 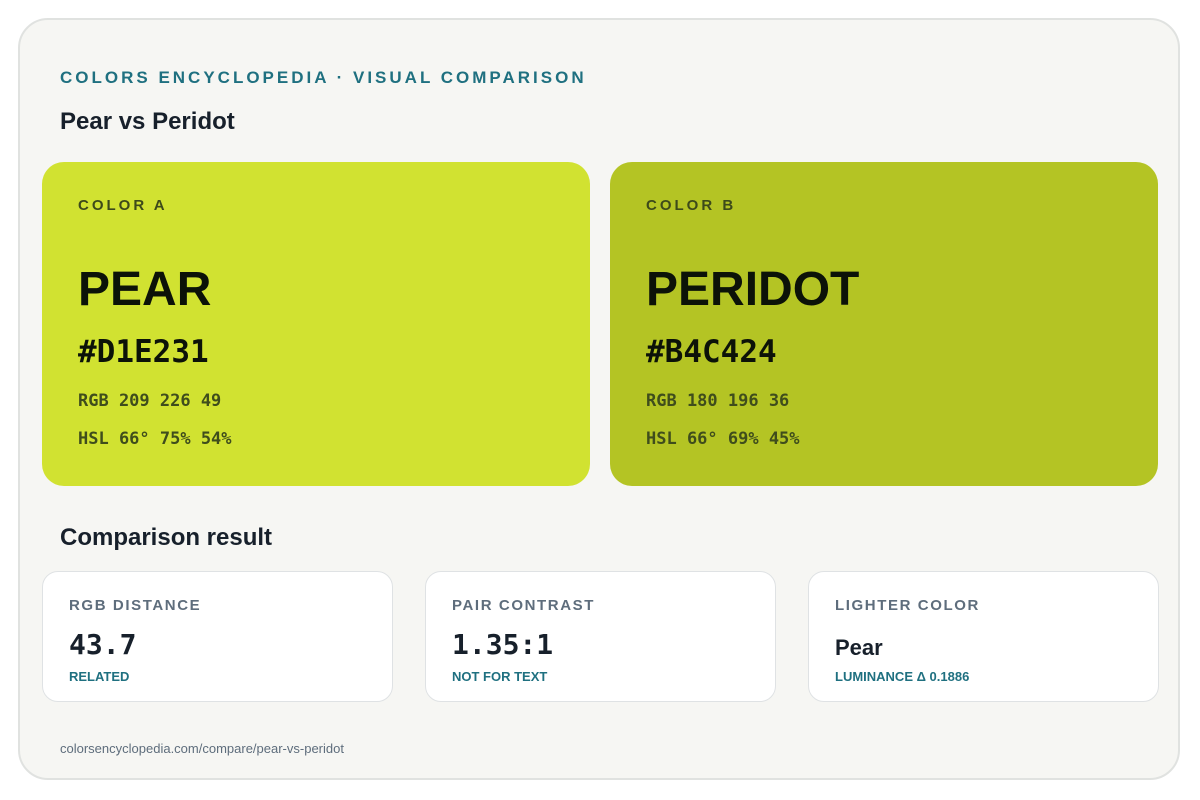 I want to click on page-title: Pear vs Peridot, so click(x=147, y=121).